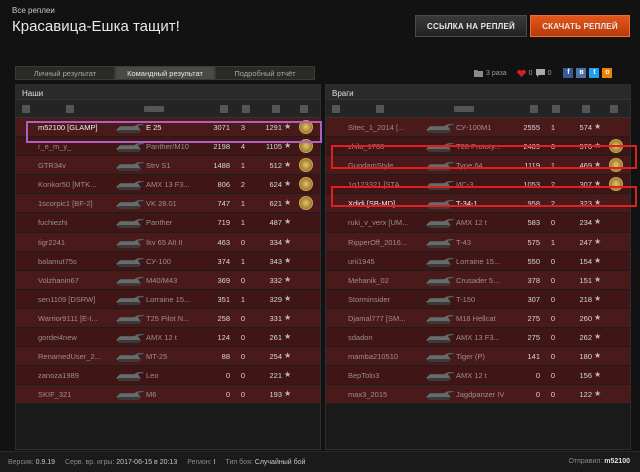 The image size is (640, 472). I want to click on breadcrumb: Все реплеи, so click(33, 10).